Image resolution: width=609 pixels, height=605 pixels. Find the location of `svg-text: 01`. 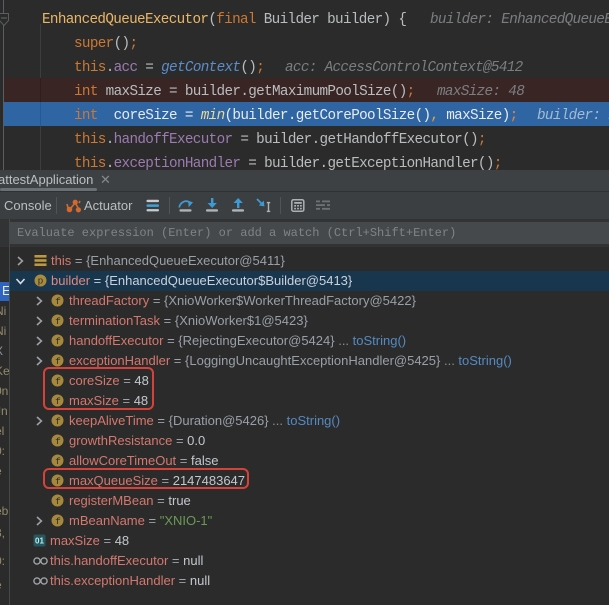

svg-text: 01 is located at coordinates (39, 540).